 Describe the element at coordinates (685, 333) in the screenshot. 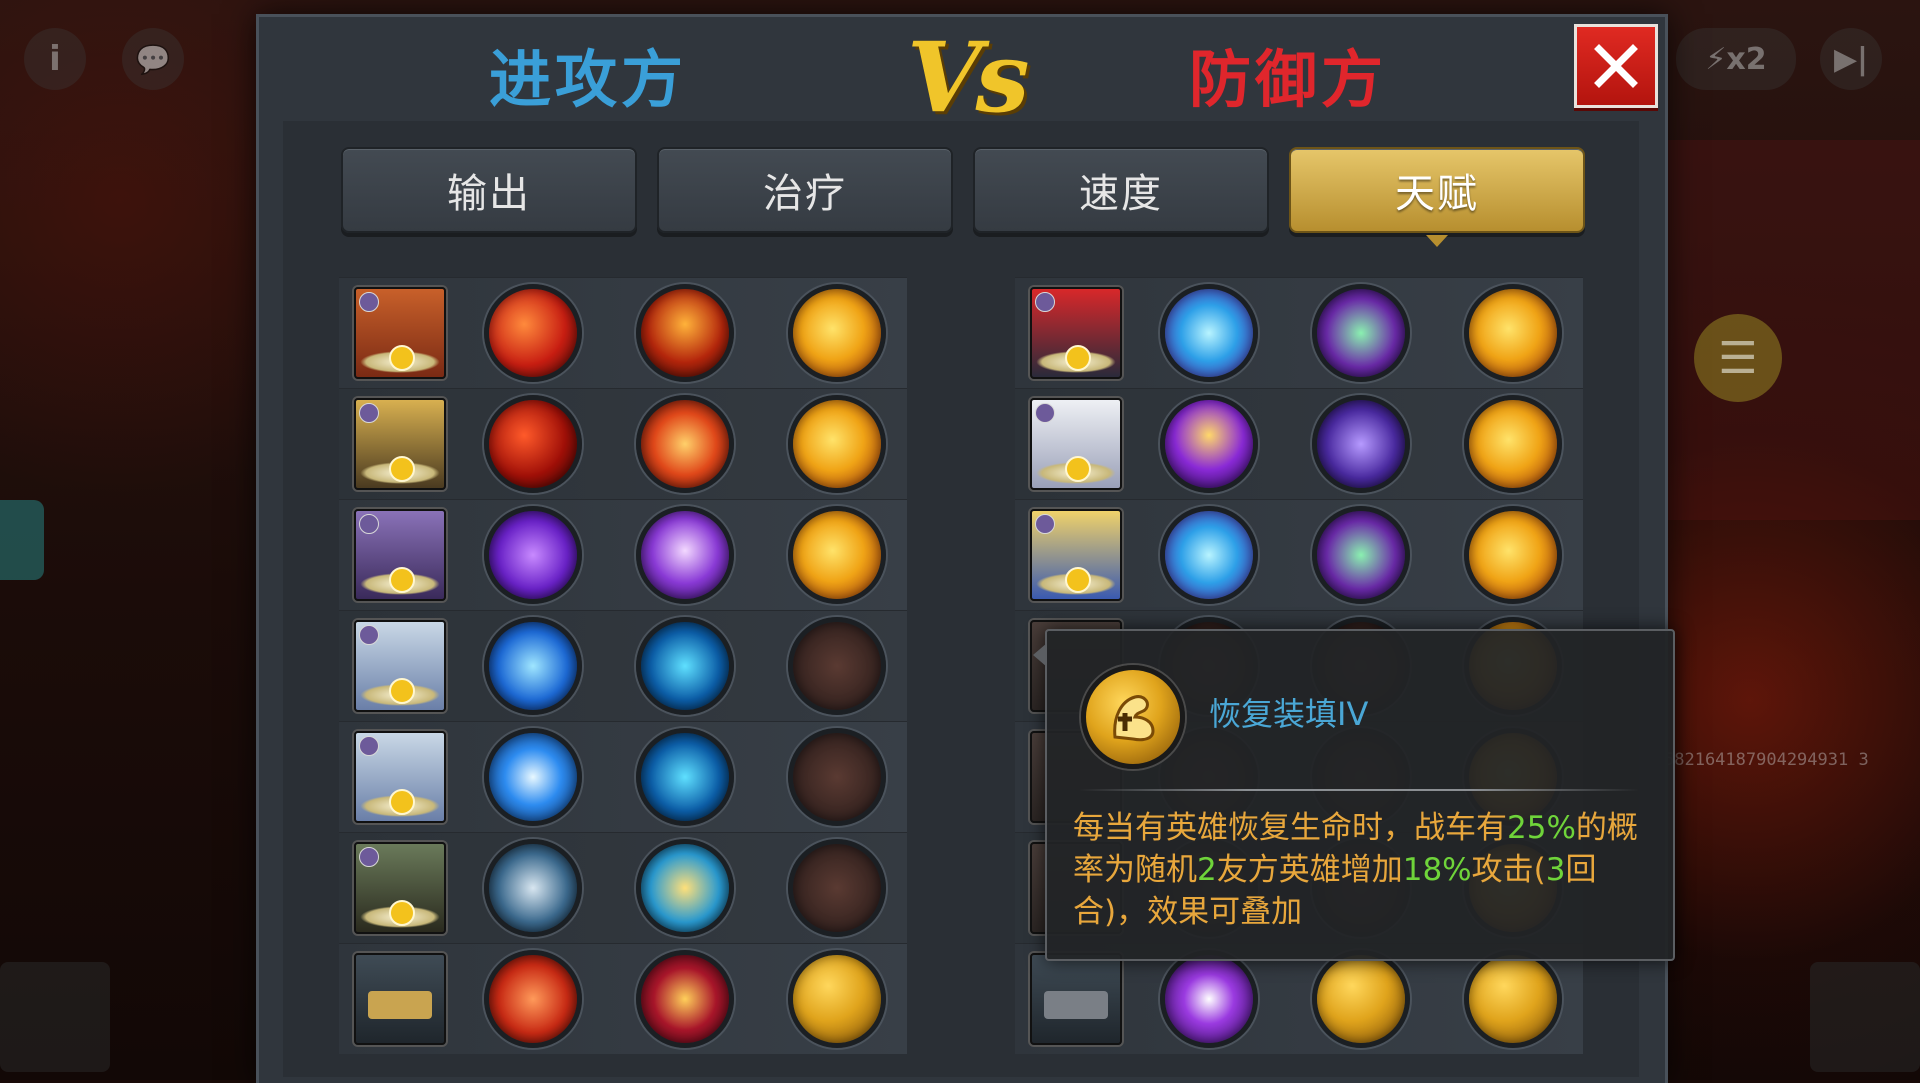

I see `fire-warrior-skill-icon` at that location.